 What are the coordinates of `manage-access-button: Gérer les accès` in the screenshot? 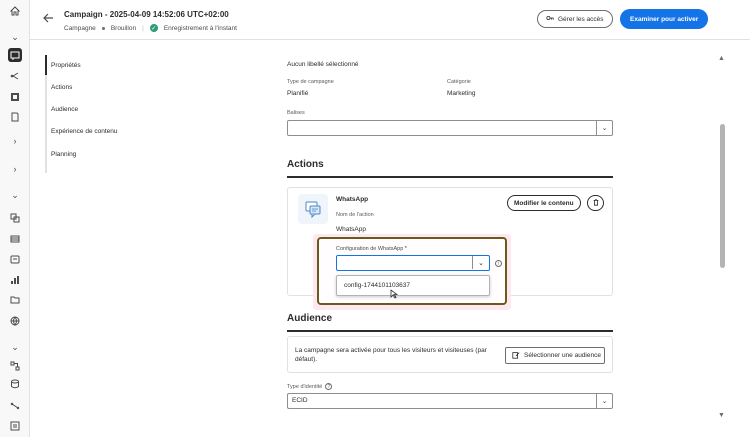 It's located at (575, 19).